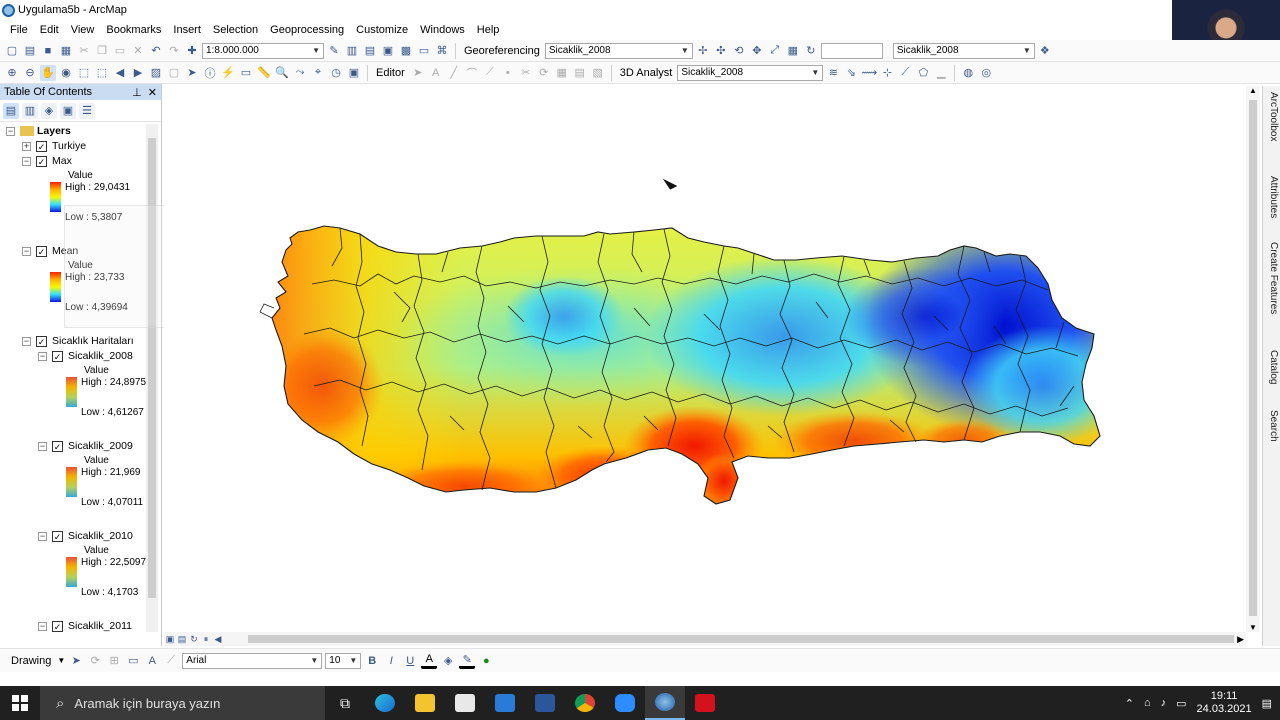  What do you see at coordinates (174, 73) in the screenshot?
I see `clear-selection-icon: ▢` at bounding box center [174, 73].